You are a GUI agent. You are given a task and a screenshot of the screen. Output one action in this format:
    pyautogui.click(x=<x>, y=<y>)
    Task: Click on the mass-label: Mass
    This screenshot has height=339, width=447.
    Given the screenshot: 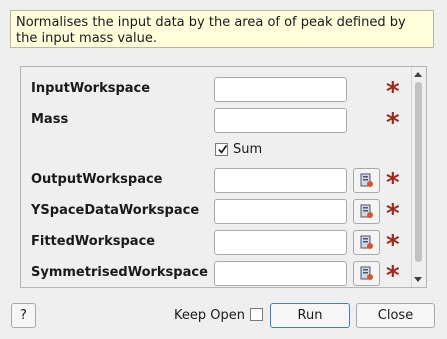 What is the action you would take?
    pyautogui.click(x=50, y=119)
    